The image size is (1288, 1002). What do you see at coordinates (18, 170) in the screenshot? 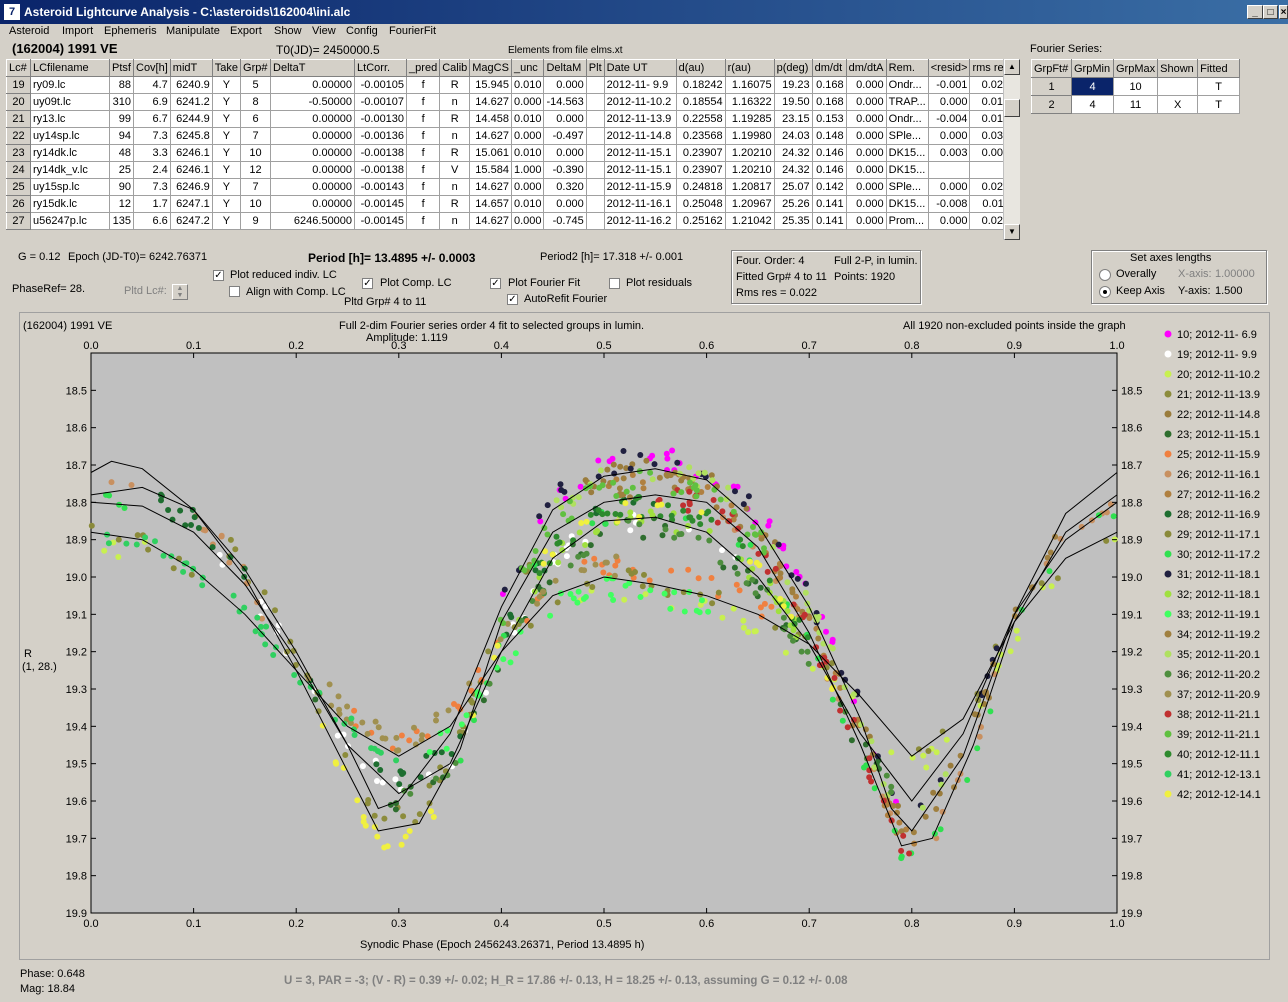
I see `row-number: 24` at bounding box center [18, 170].